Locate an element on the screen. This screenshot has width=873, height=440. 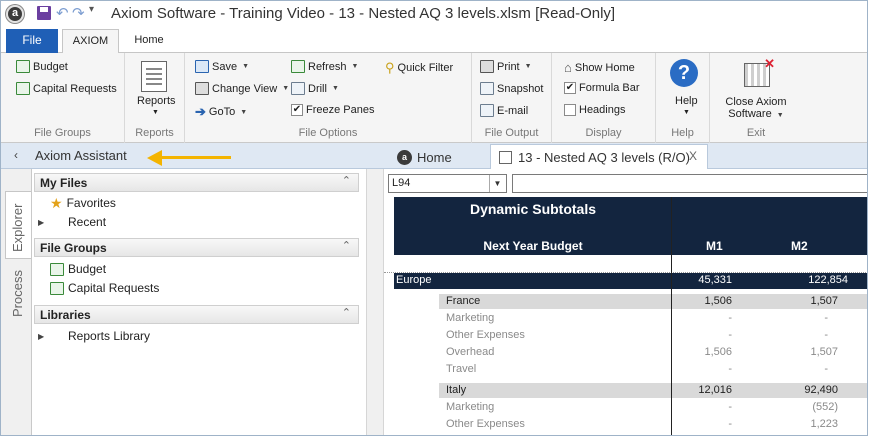
doc-tab-active: 13 - Nested AQ 3 levels (R/O) X is located at coordinates (599, 156).